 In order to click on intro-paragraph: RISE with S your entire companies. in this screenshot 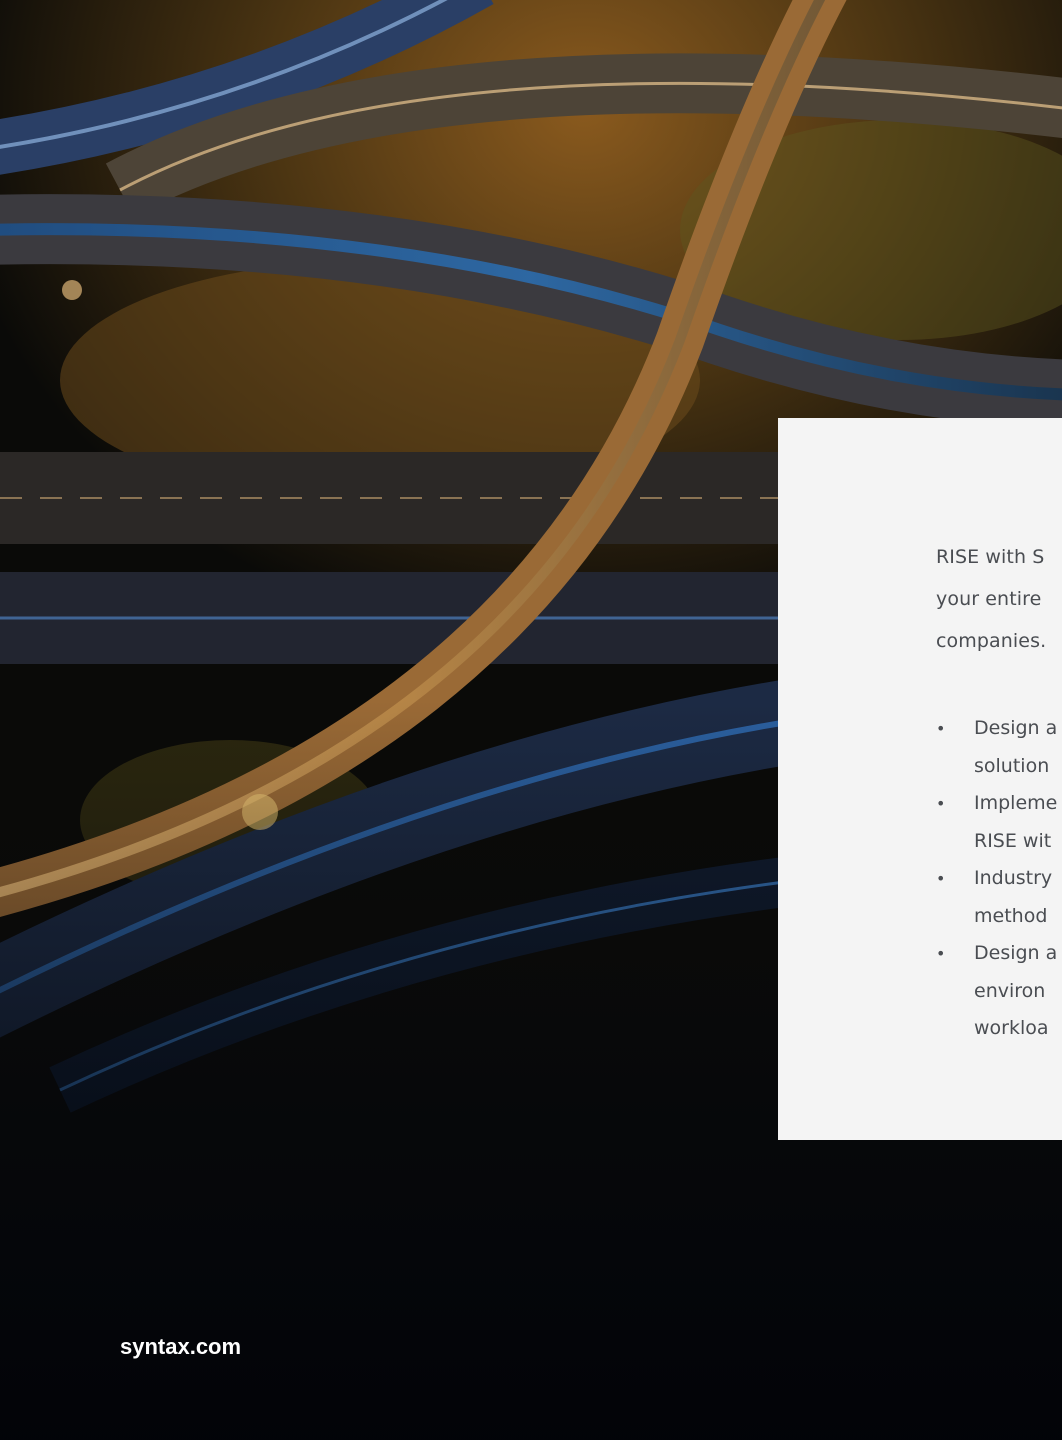, I will do `click(999, 599)`.